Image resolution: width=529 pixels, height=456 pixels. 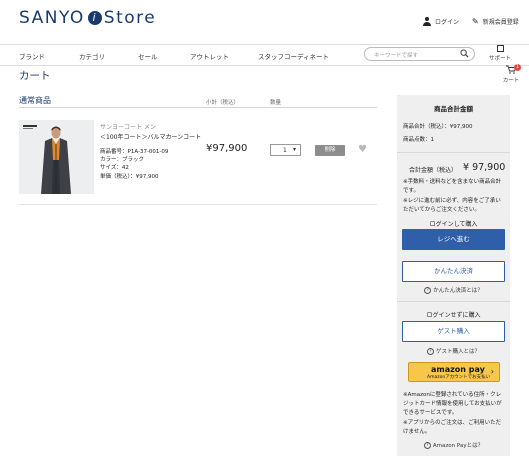 What do you see at coordinates (148, 56) in the screenshot?
I see `nav-item-sale: セール` at bounding box center [148, 56].